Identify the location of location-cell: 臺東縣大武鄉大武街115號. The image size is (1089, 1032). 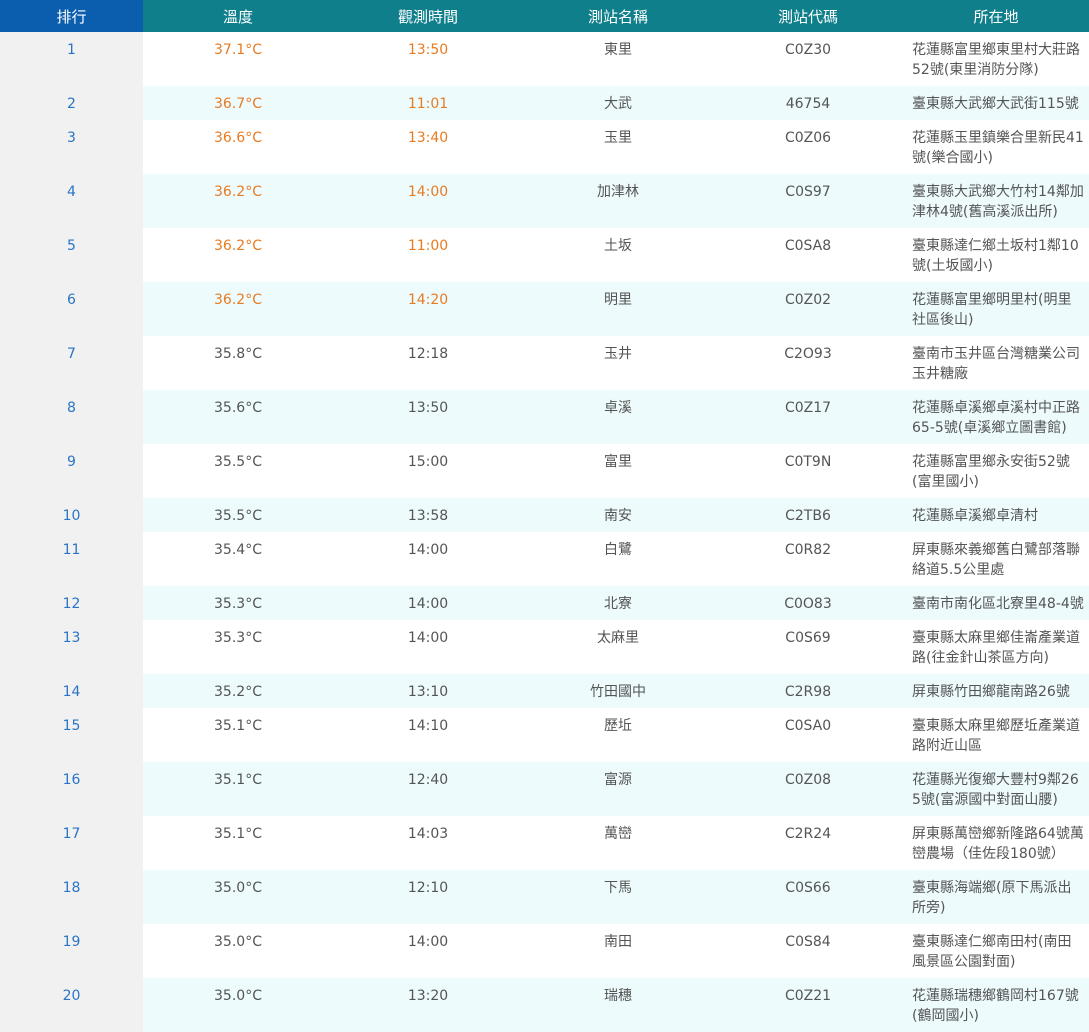
(996, 103).